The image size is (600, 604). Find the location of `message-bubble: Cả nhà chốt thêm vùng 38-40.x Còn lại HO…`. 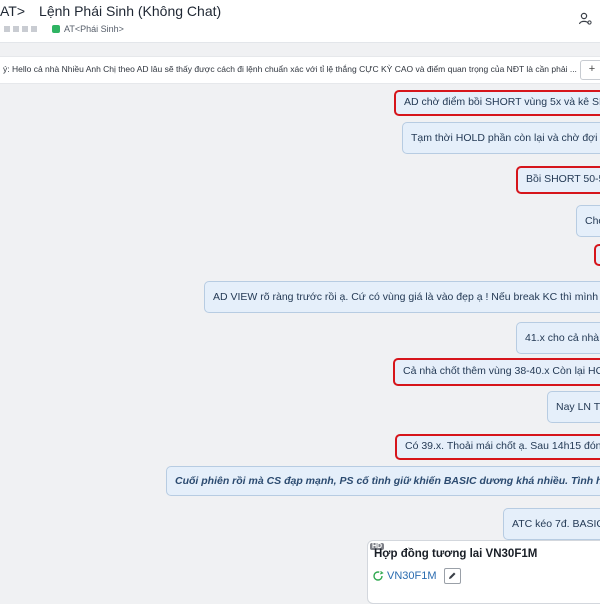

message-bubble: Cả nhà chốt thêm vùng 38-40.x Còn lại HO… is located at coordinates (496, 372).